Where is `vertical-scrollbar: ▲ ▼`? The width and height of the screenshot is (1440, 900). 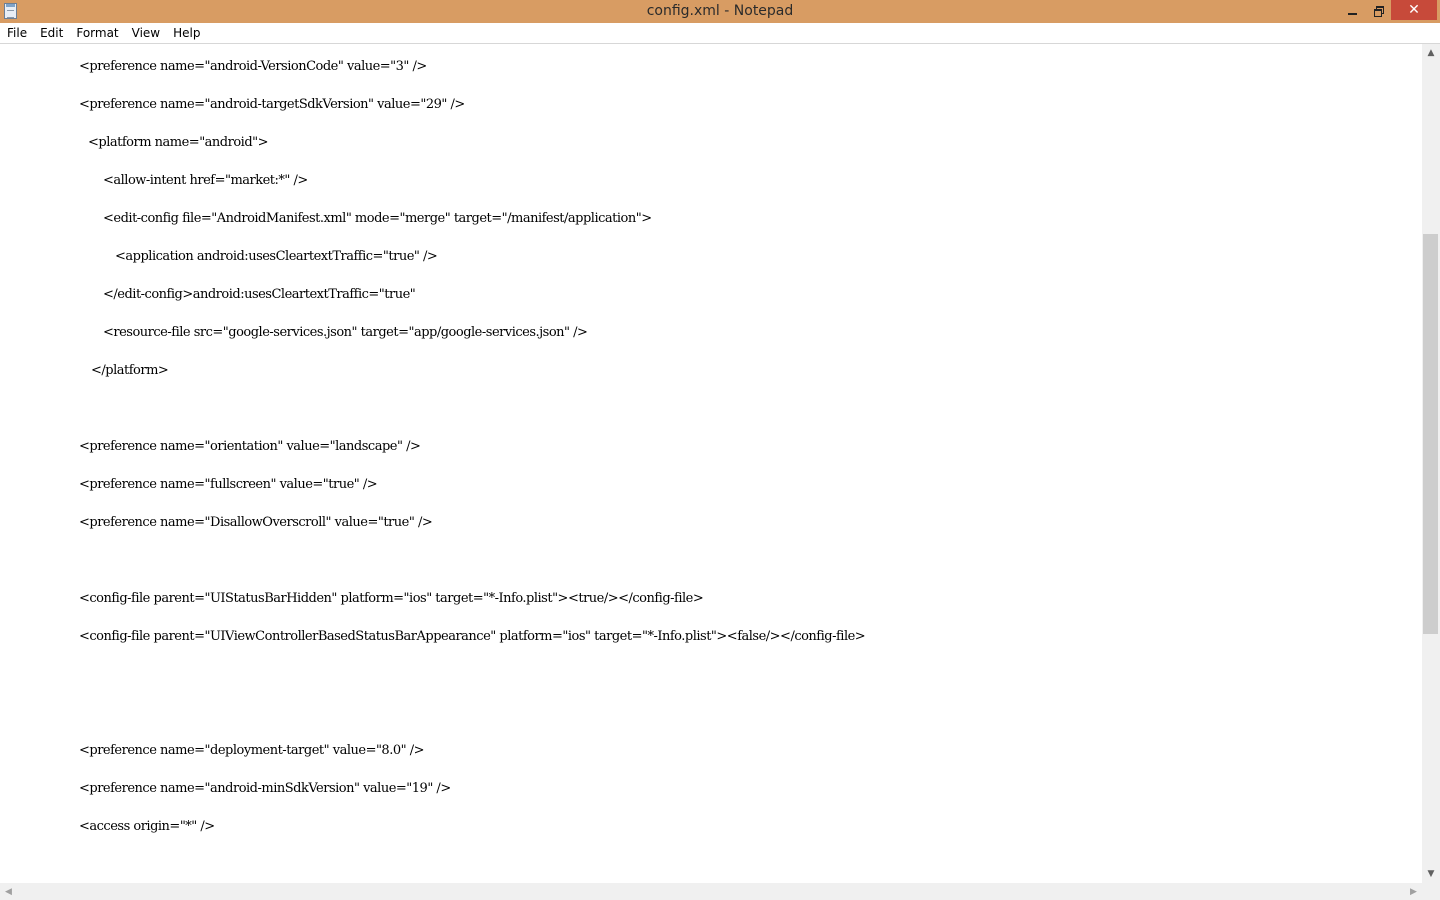
vertical-scrollbar: ▲ ▼ is located at coordinates (1431, 463).